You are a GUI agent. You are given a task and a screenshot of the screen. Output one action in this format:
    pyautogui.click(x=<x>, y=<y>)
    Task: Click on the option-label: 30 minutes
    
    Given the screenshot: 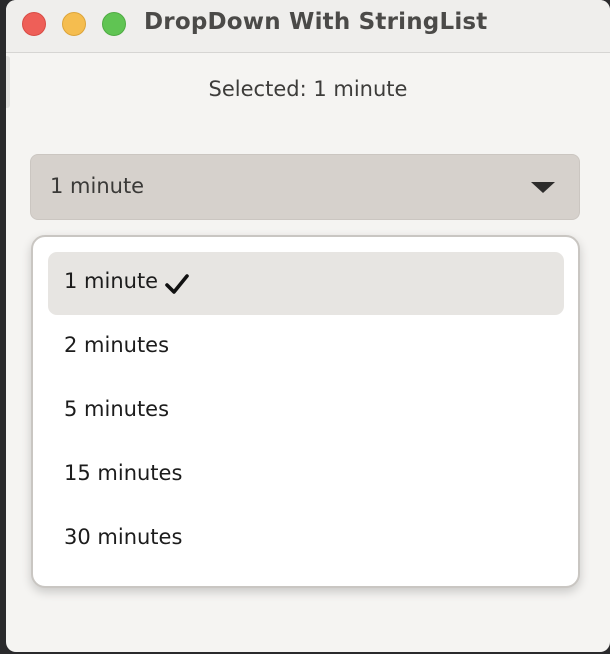 What is the action you would take?
    pyautogui.click(x=123, y=537)
    